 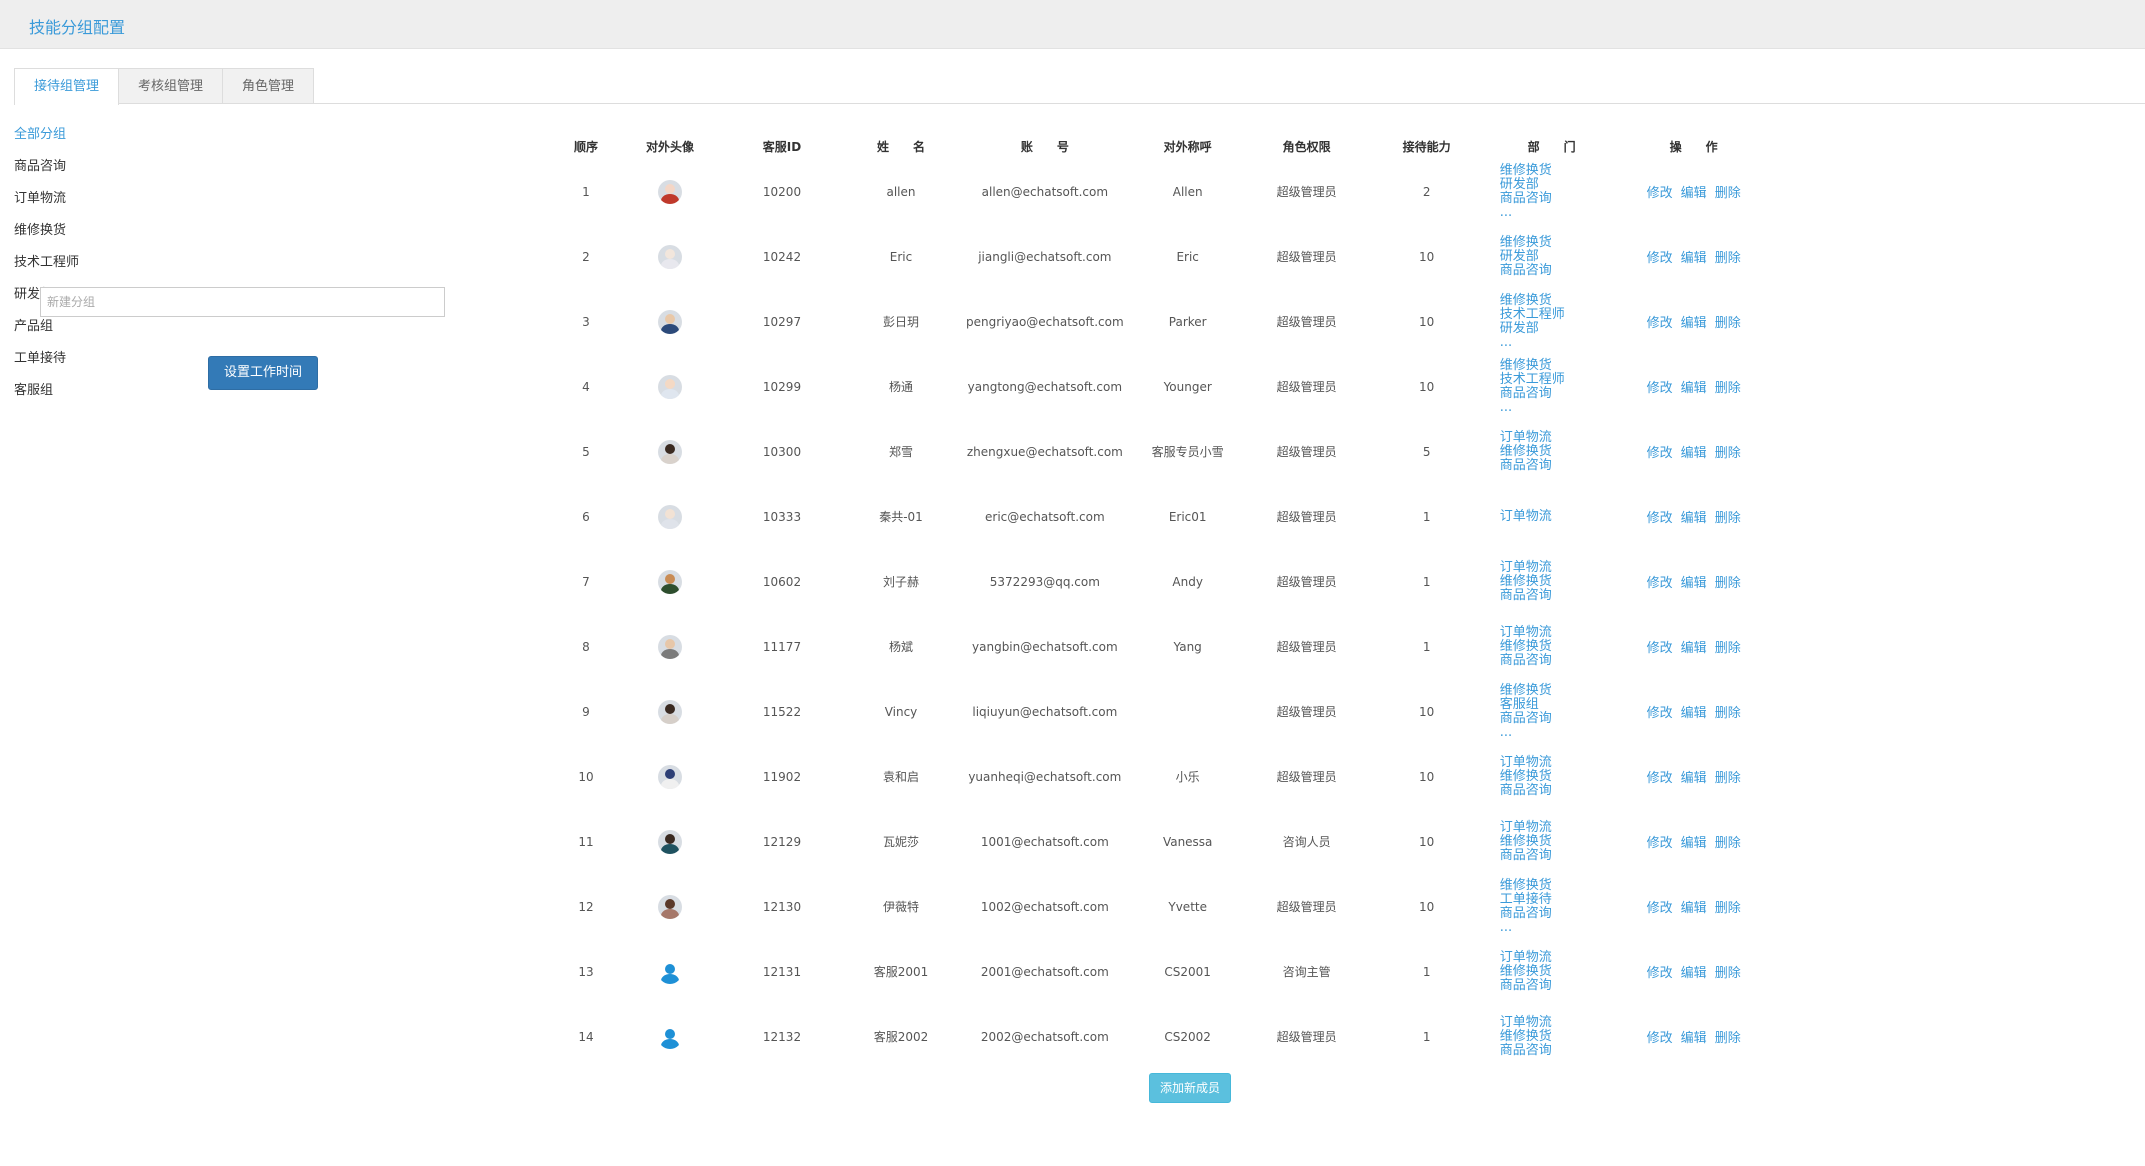 I want to click on tab-reception-groups: 接待组管理, so click(x=67, y=86).